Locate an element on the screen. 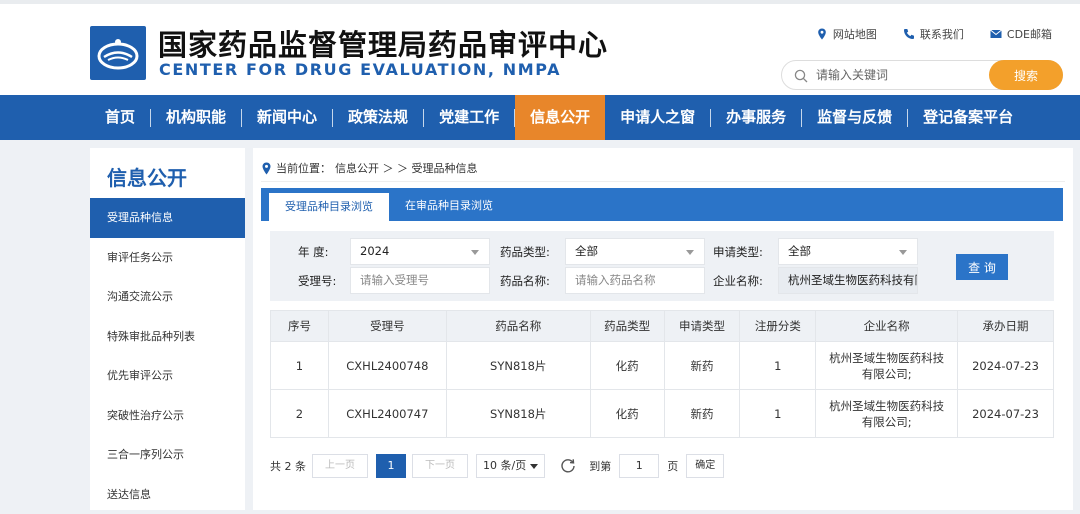 The image size is (1080, 514). cell-apply-type: 新药 is located at coordinates (702, 414).